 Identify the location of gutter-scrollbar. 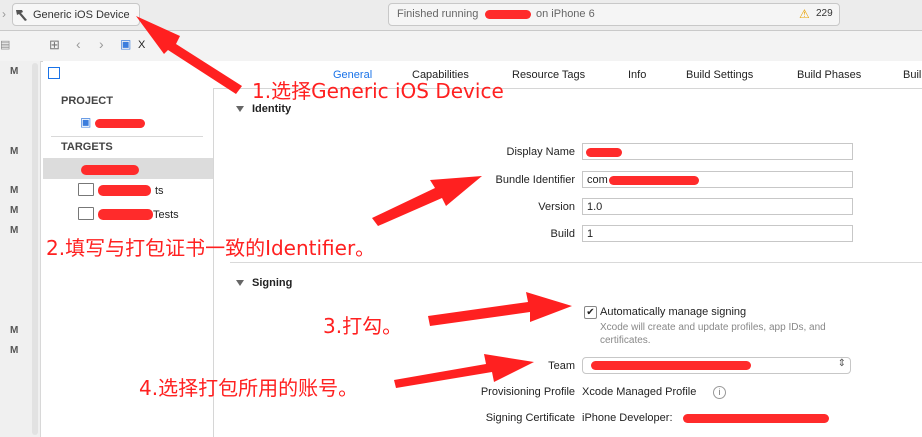
(35, 249).